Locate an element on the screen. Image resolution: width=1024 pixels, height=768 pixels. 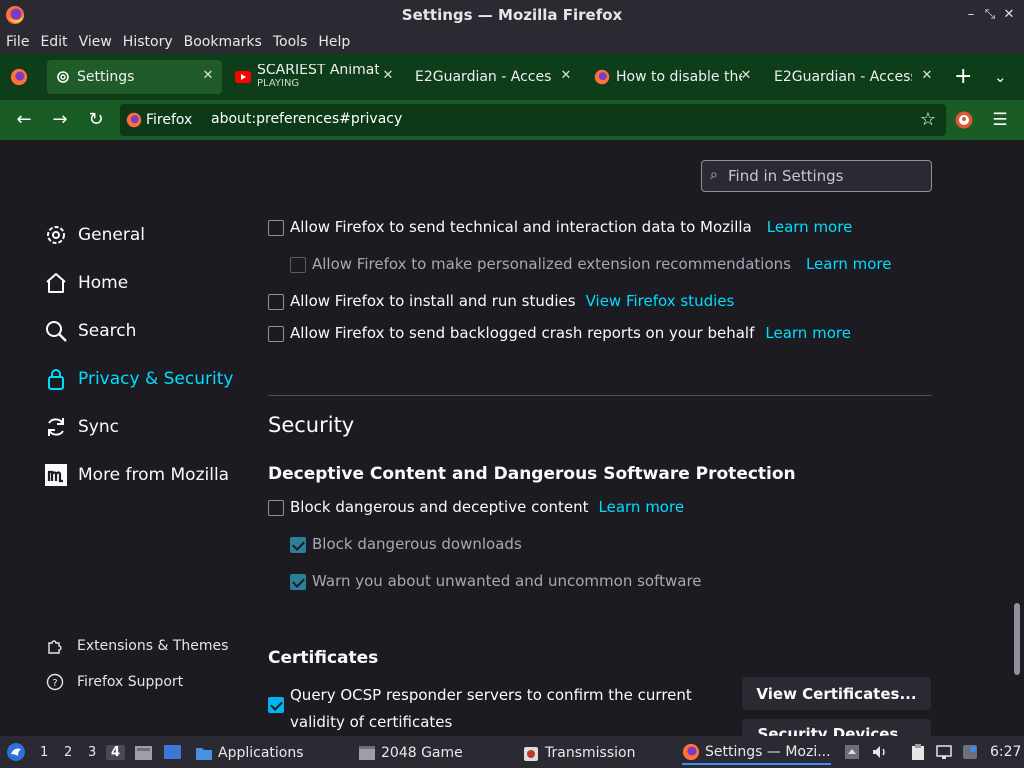
restore-icon: ⤡ is located at coordinates (990, 15).